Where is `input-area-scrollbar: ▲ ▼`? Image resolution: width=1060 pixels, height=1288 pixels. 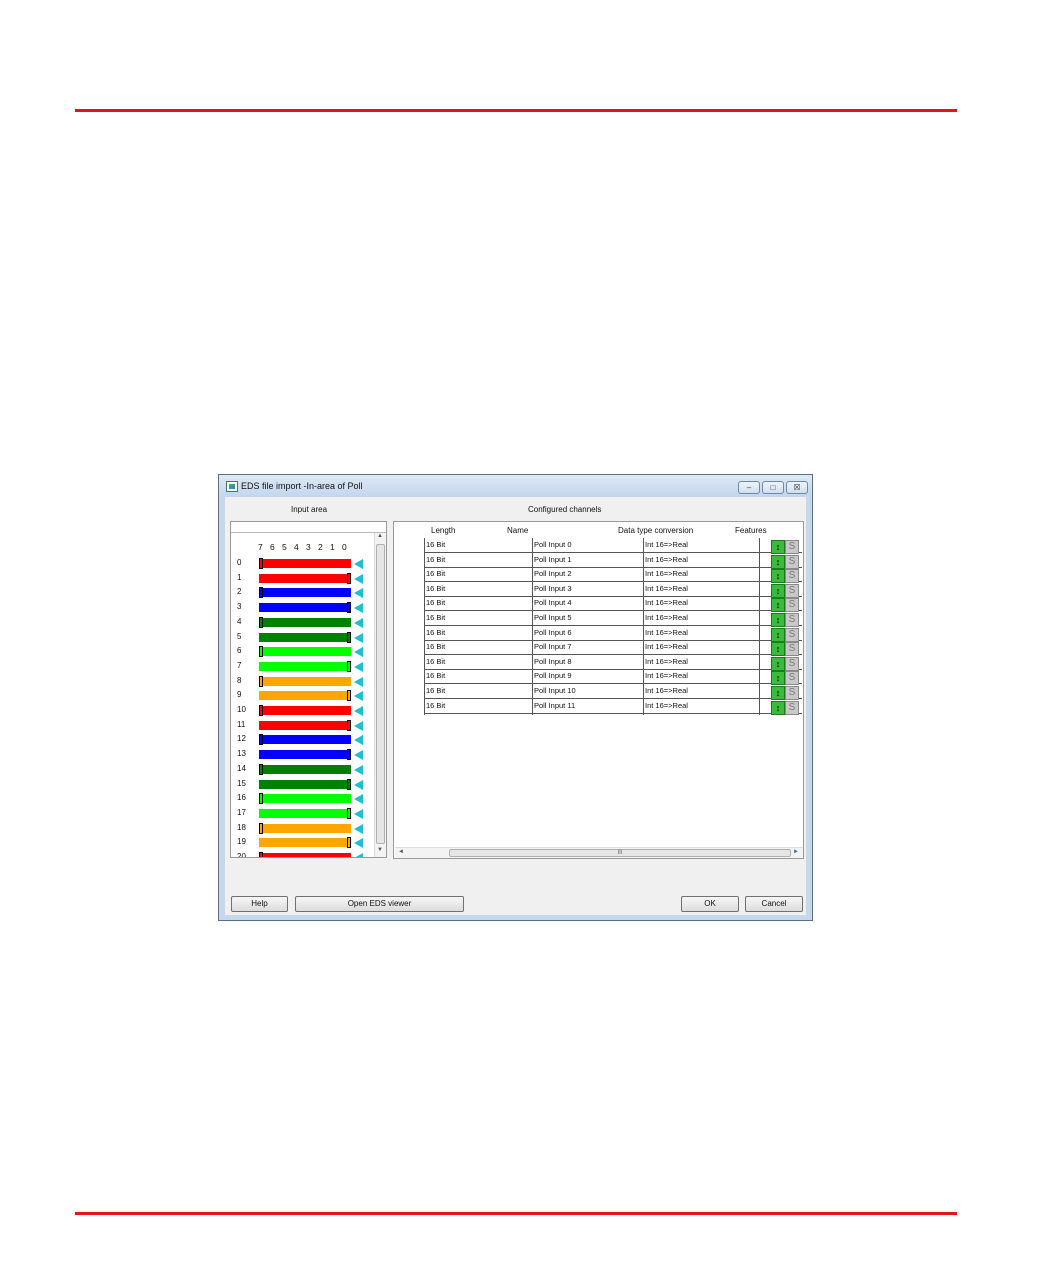
input-area-scrollbar: ▲ ▼ is located at coordinates (380, 695).